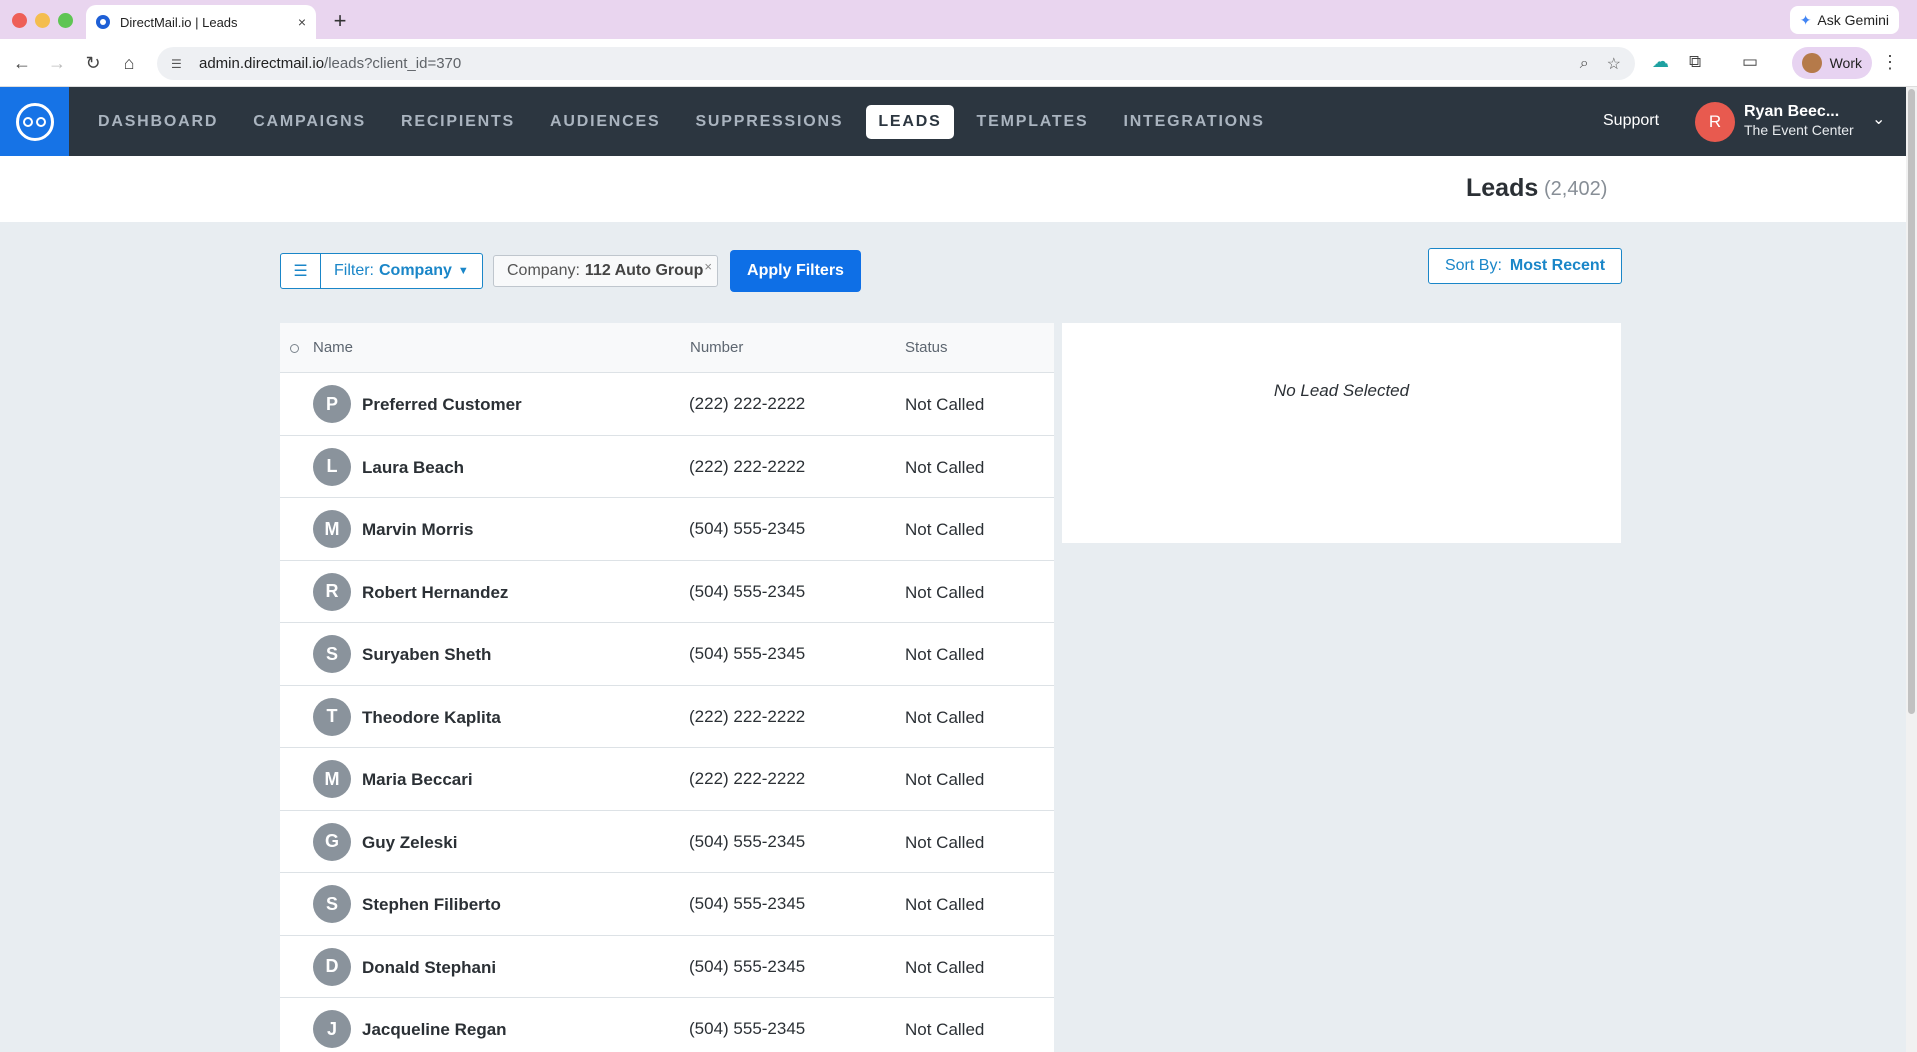 The width and height of the screenshot is (1917, 1052). What do you see at coordinates (1844, 20) in the screenshot?
I see `ask-gemini-button: ✦ Ask Gemini` at bounding box center [1844, 20].